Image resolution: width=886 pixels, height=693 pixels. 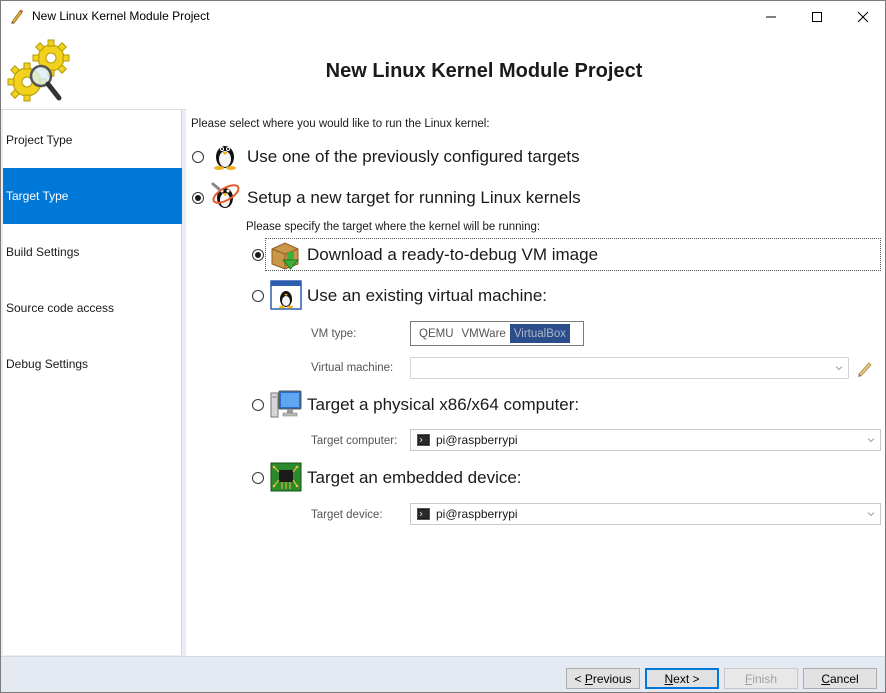 I want to click on target-device-label: Target device:, so click(x=347, y=515).